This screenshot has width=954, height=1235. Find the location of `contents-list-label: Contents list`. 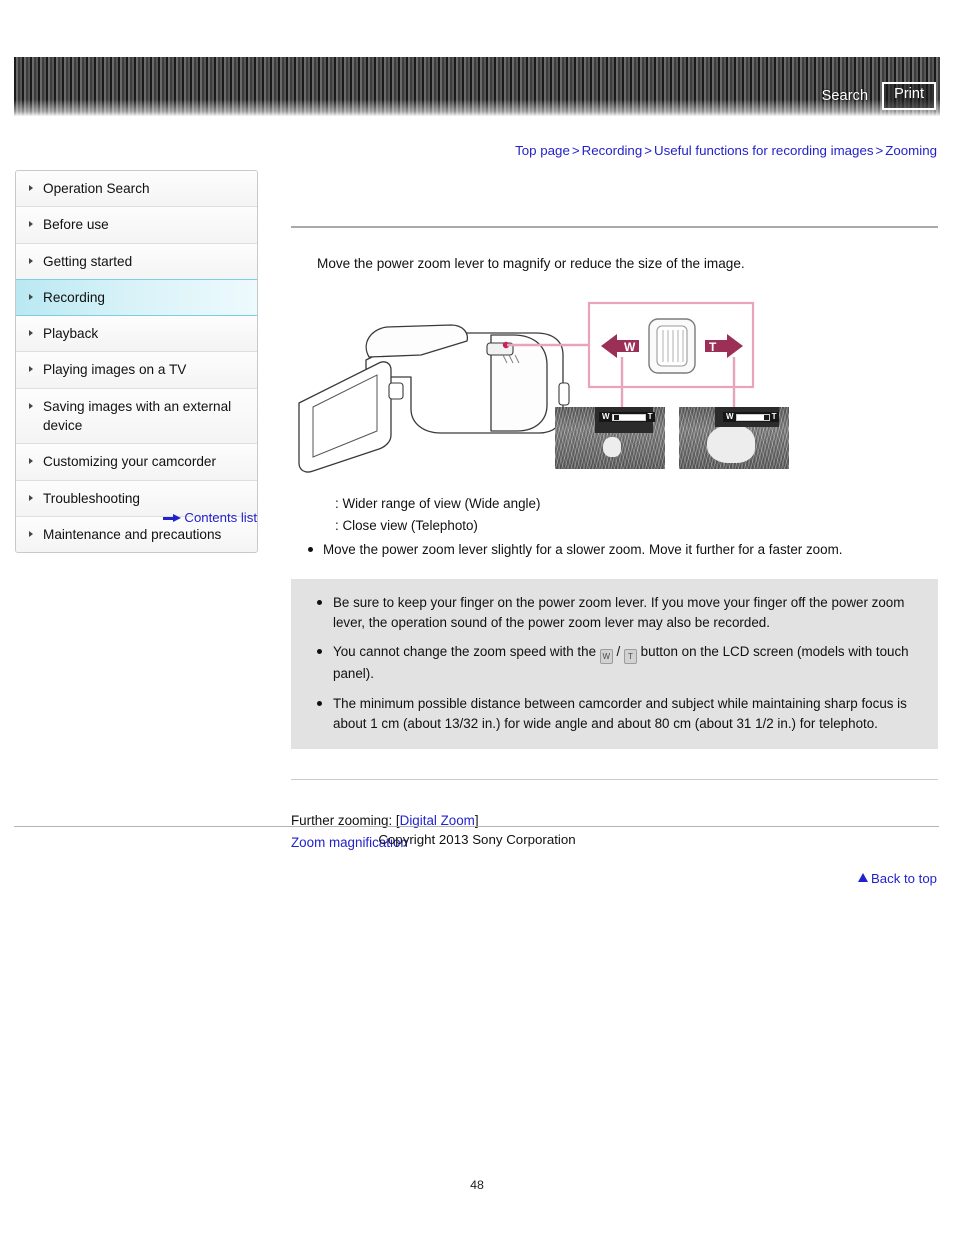

contents-list-label: Contents list is located at coordinates (220, 517).